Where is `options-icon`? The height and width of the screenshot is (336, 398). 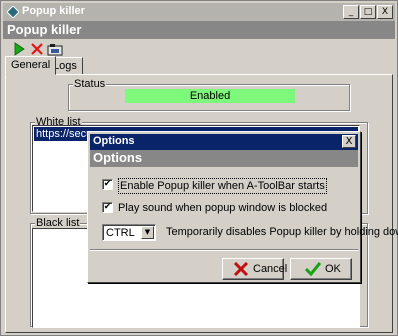
options-icon is located at coordinates (55, 49).